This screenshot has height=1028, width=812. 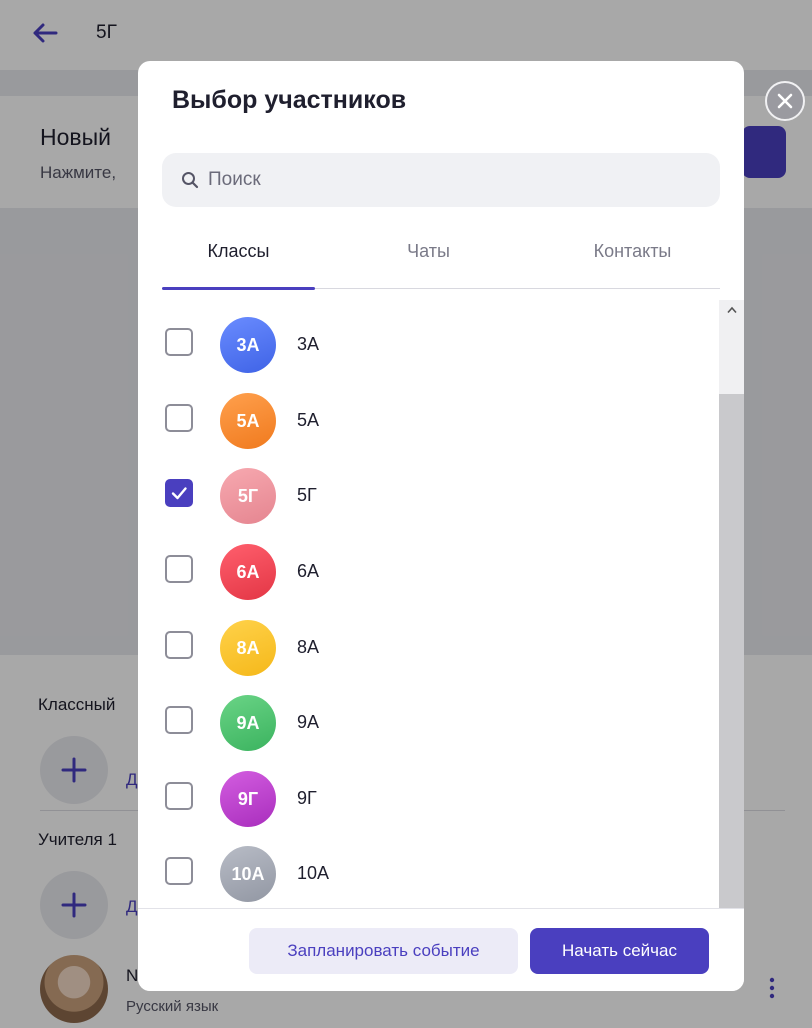 I want to click on class-list-item: 9Г 9Г, so click(x=428, y=797).